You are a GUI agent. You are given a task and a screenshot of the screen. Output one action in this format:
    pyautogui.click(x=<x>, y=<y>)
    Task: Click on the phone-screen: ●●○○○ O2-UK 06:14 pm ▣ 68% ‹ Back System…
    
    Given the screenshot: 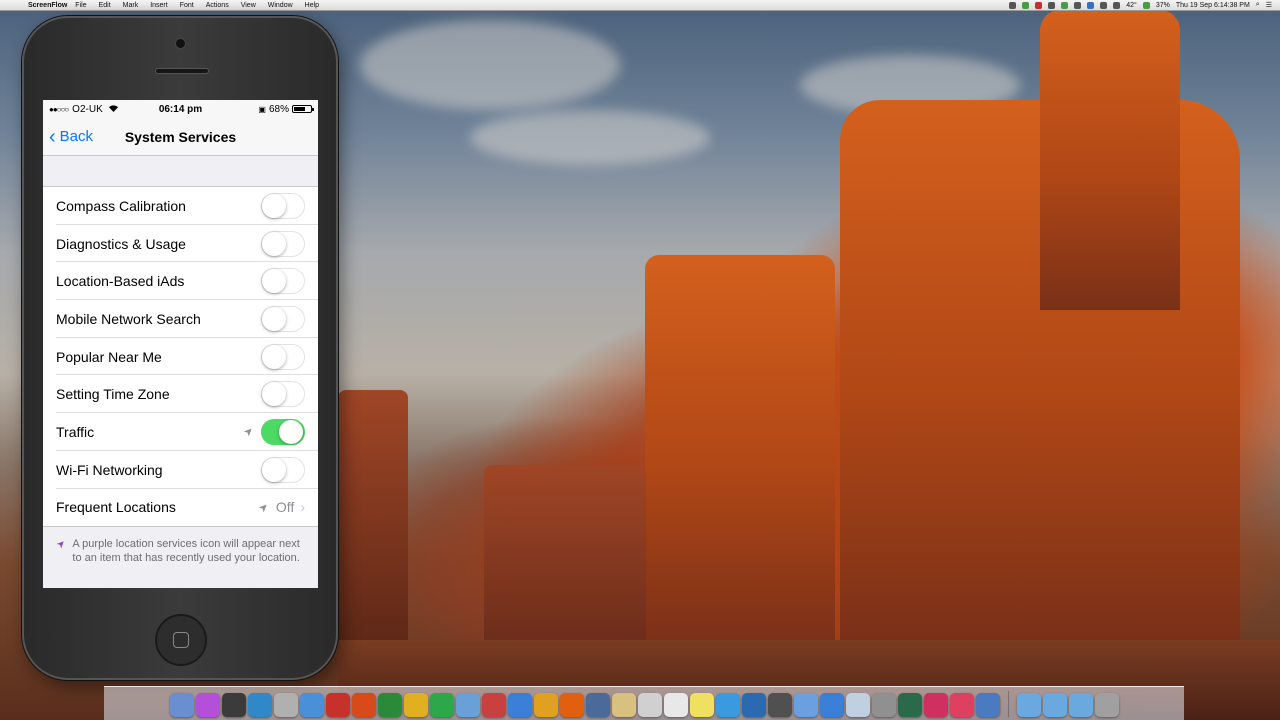 What is the action you would take?
    pyautogui.click(x=180, y=344)
    